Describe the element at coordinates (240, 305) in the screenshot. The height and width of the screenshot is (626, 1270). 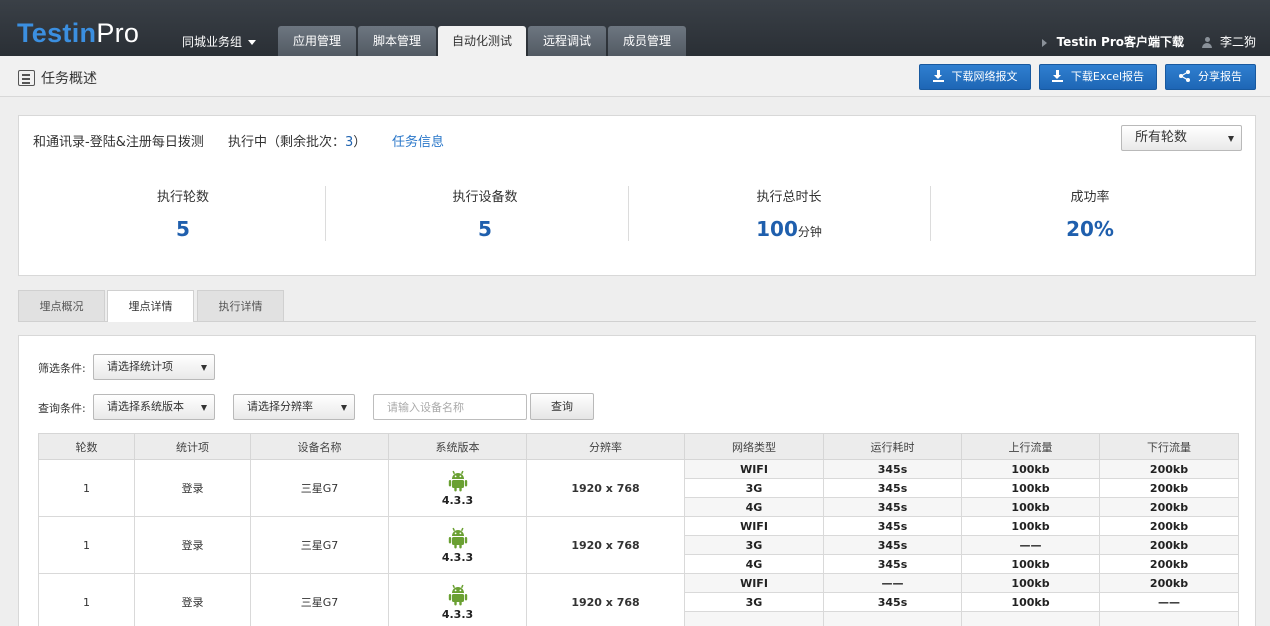
I see `tab-execution-detail: 执行详情` at that location.